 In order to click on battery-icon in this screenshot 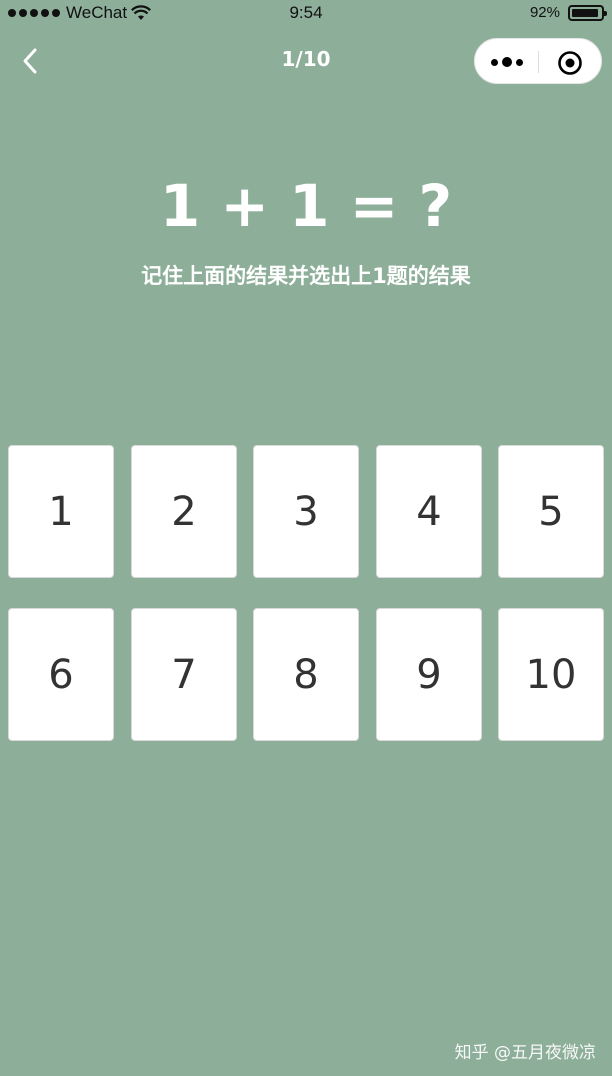, I will do `click(587, 12)`.